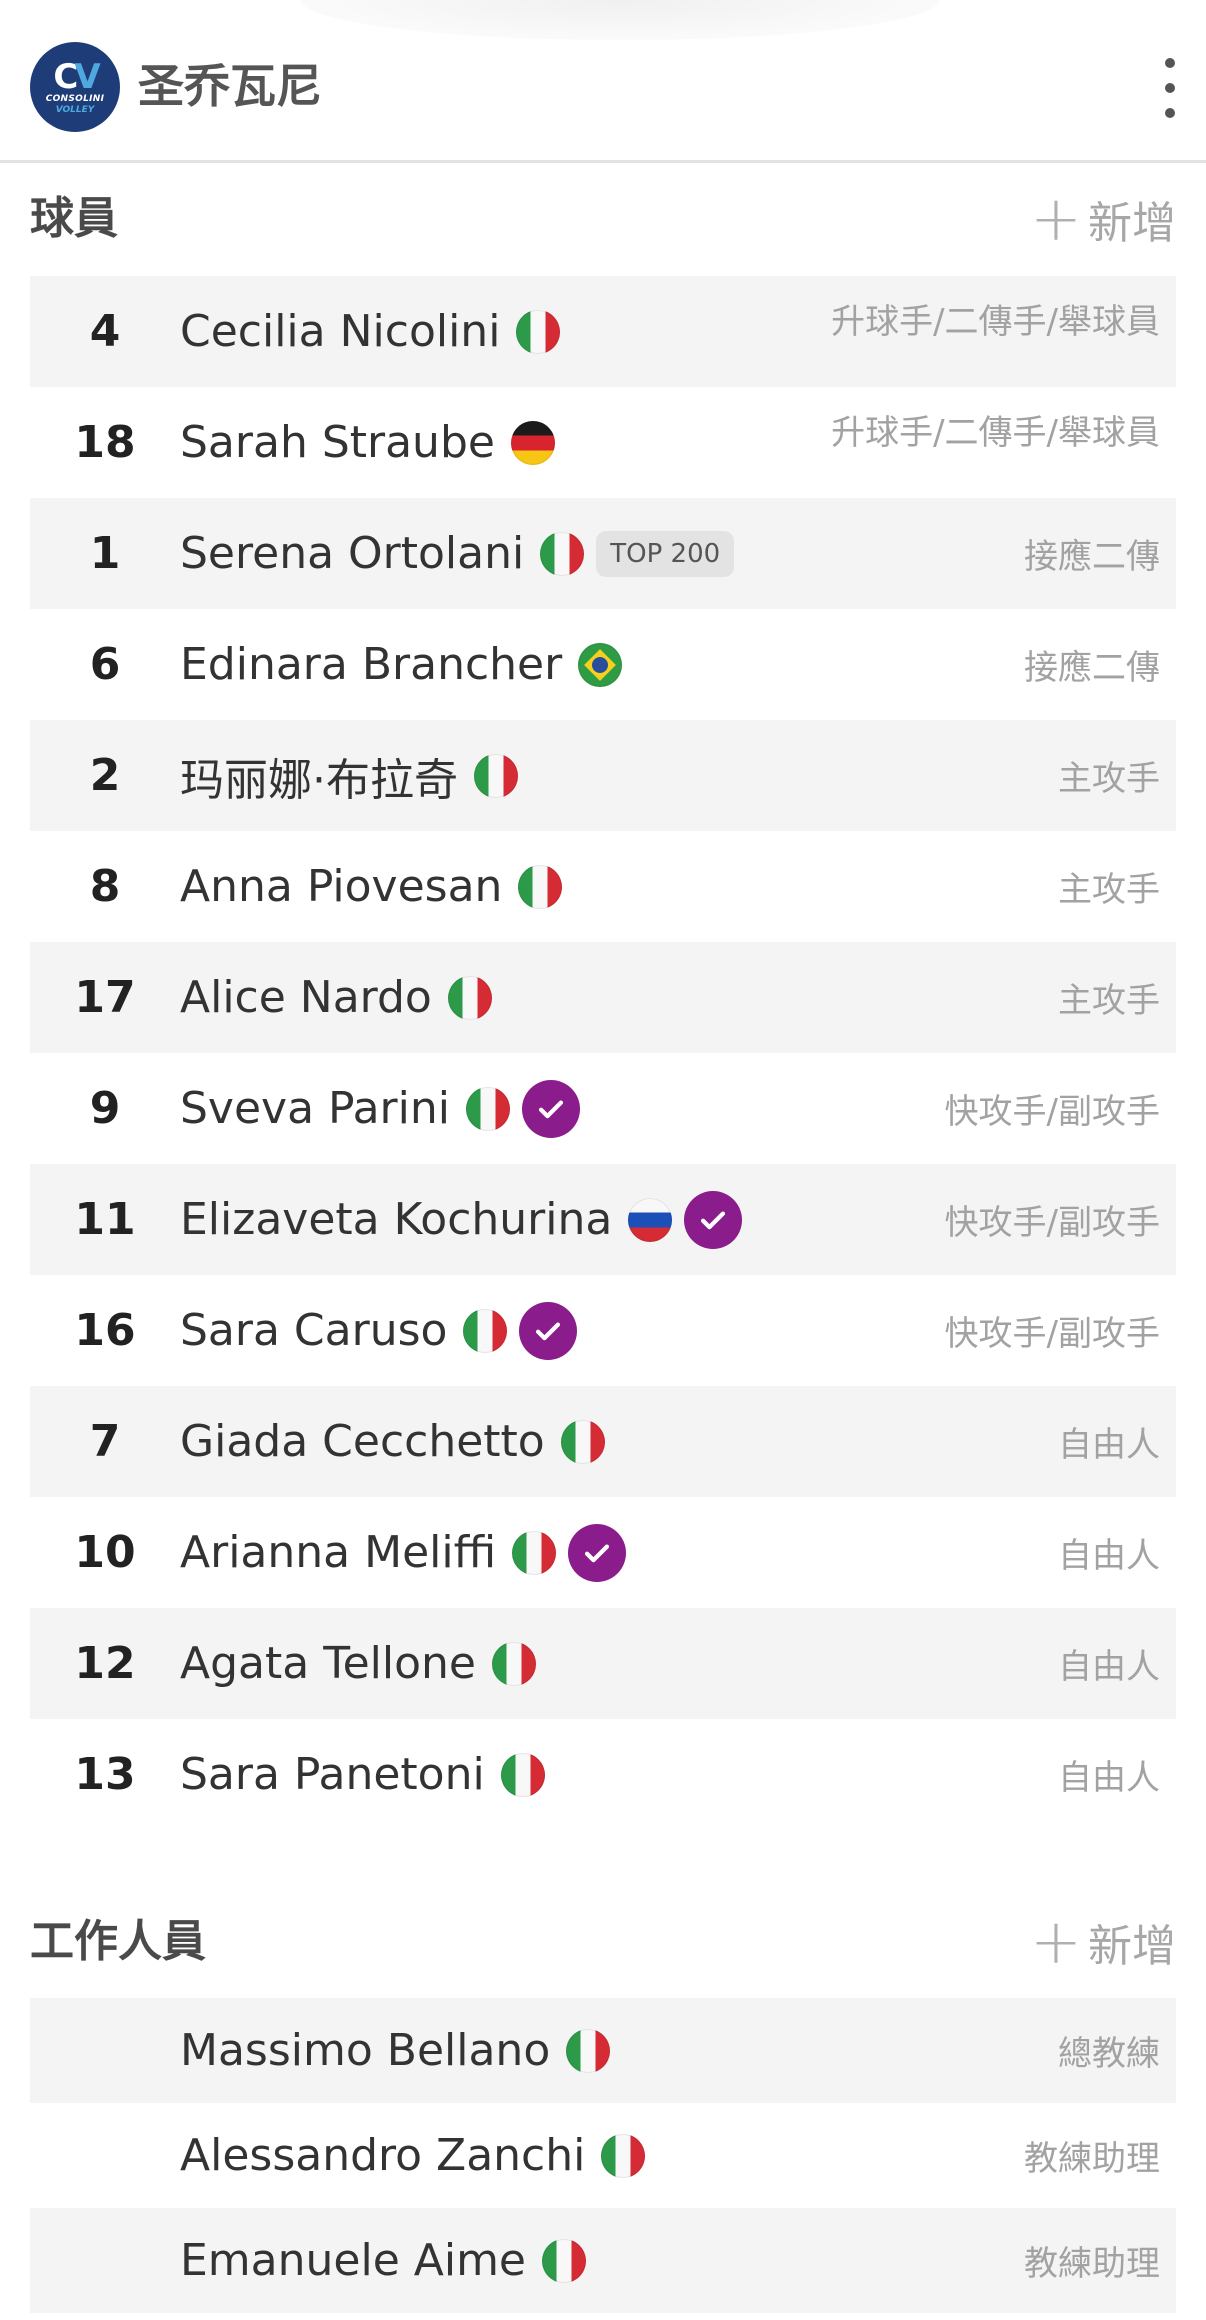  I want to click on logo-text-consolini: CONSOLINI, so click(75, 98).